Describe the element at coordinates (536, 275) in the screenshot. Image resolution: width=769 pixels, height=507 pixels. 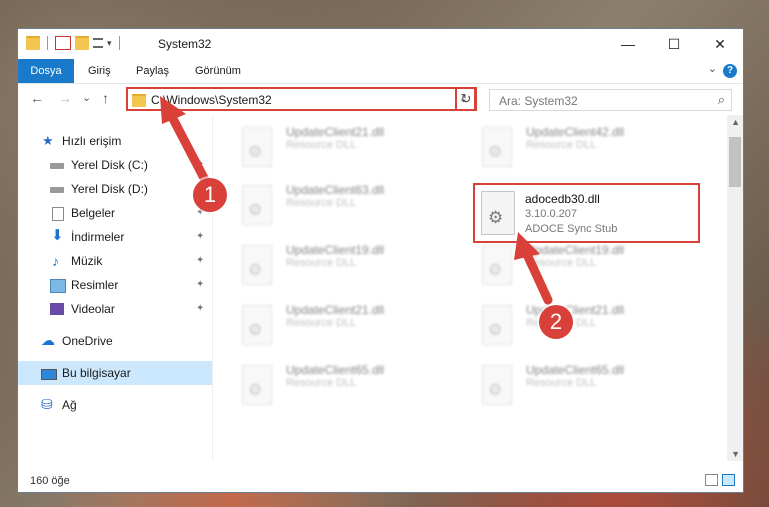
I see `arrow-2-shaft` at that location.